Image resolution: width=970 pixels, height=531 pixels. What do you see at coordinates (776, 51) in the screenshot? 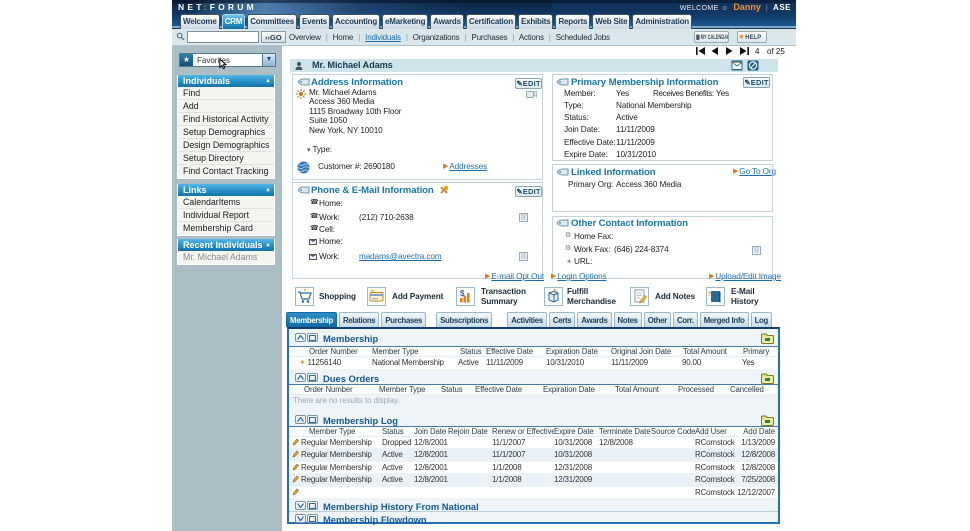
I see `svg-text: of 25` at bounding box center [776, 51].